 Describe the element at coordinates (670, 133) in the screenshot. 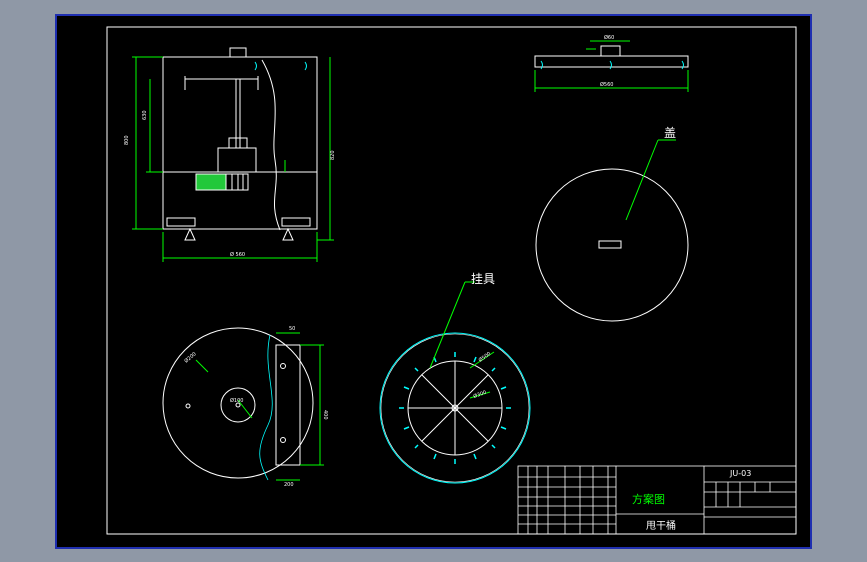

I see `lid-label: 盖` at that location.